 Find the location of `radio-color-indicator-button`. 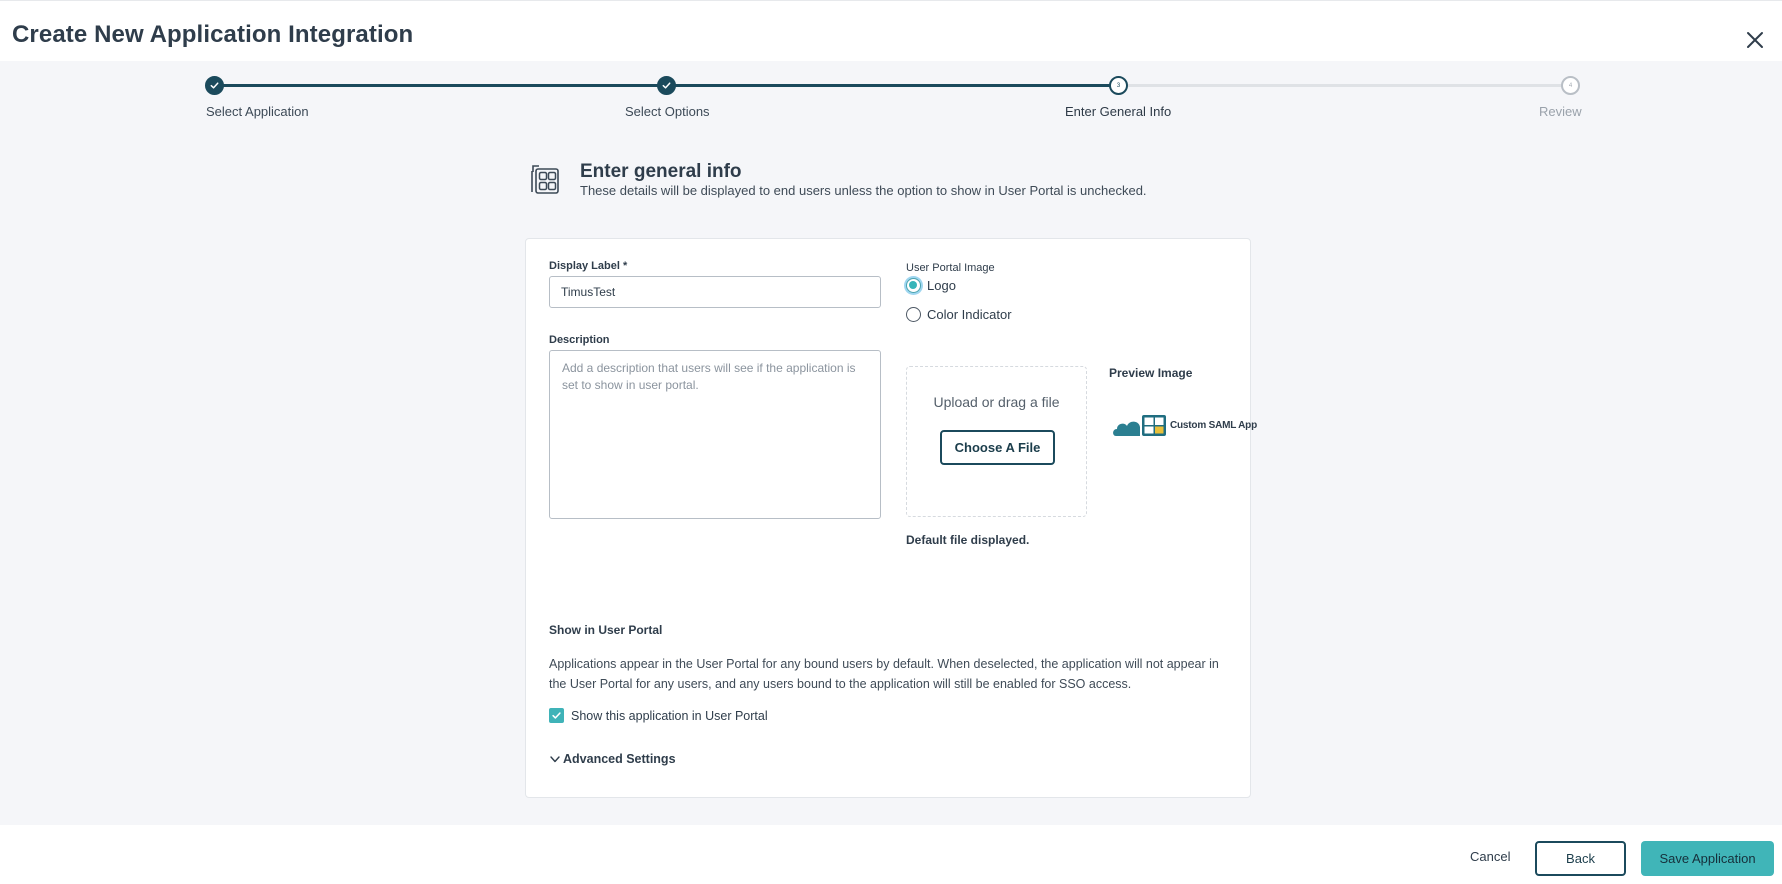

radio-color-indicator-button is located at coordinates (913, 314).